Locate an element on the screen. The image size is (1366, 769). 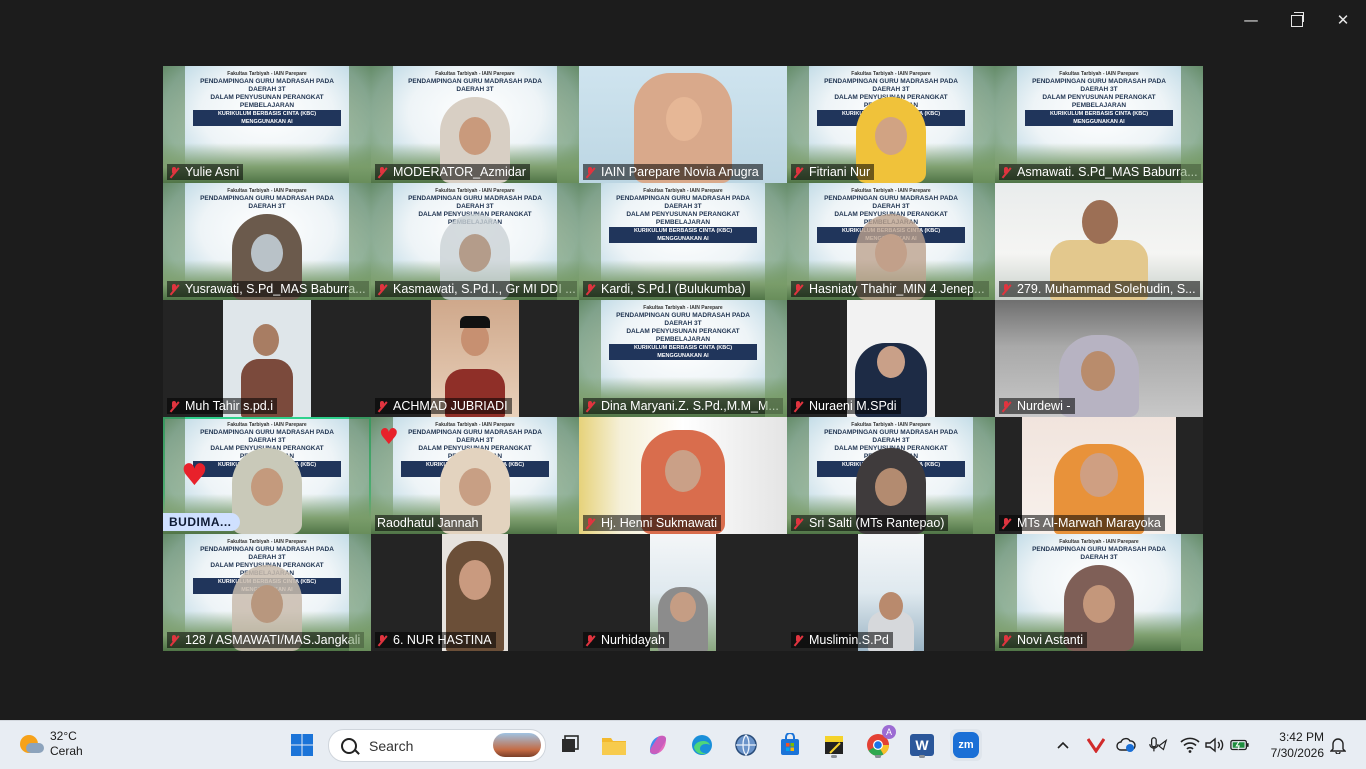
participant-name: Nurhidayah is located at coordinates (633, 640).